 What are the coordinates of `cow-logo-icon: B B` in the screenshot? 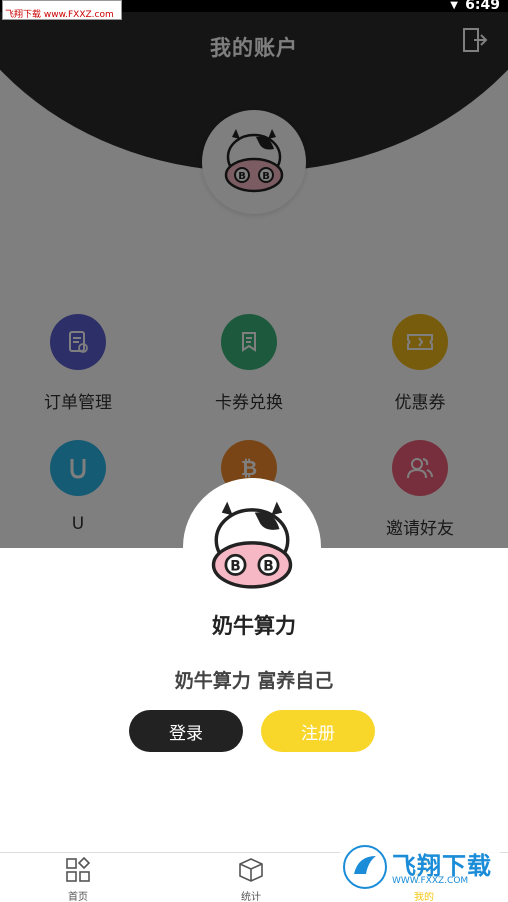 It's located at (252, 545).